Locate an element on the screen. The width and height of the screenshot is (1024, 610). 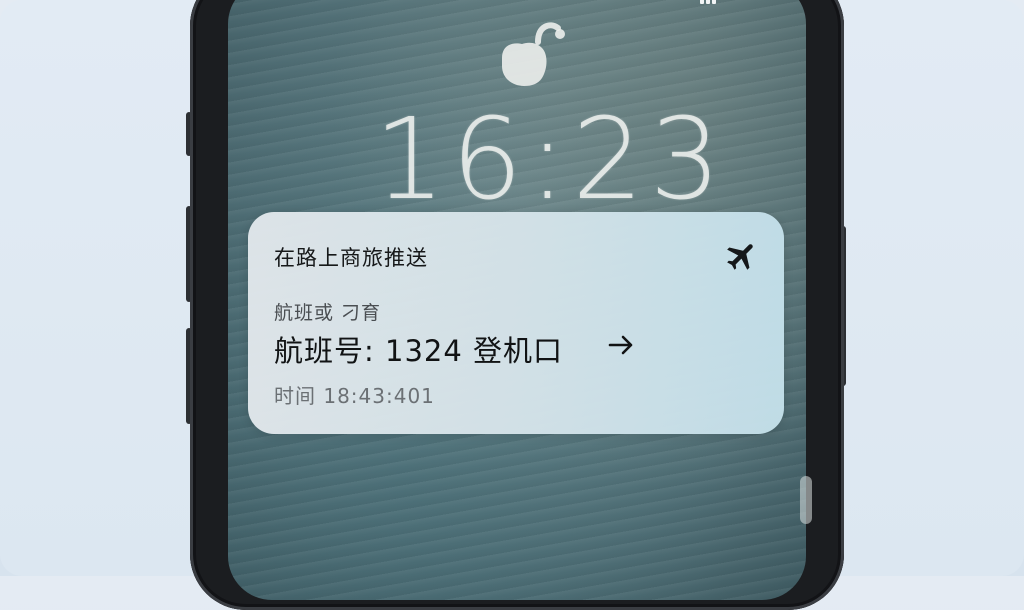
notification-time: 时间 18:43:401 is located at coordinates (354, 396).